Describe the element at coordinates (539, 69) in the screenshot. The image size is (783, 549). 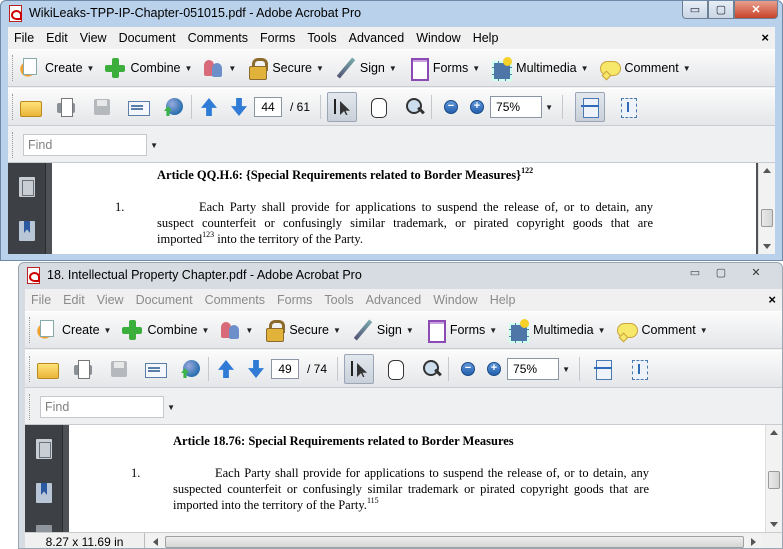
I see `multimedia-button: Multimedia ▼` at that location.